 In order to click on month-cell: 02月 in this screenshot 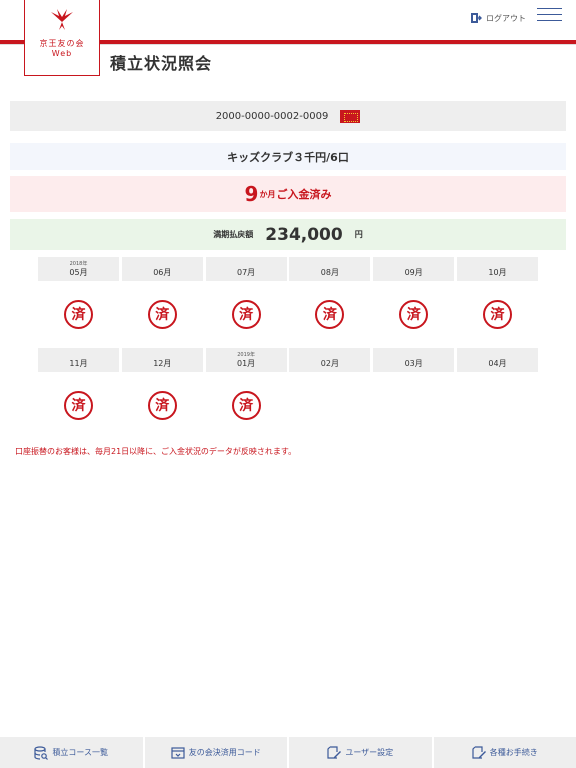, I will do `click(330, 360)`.